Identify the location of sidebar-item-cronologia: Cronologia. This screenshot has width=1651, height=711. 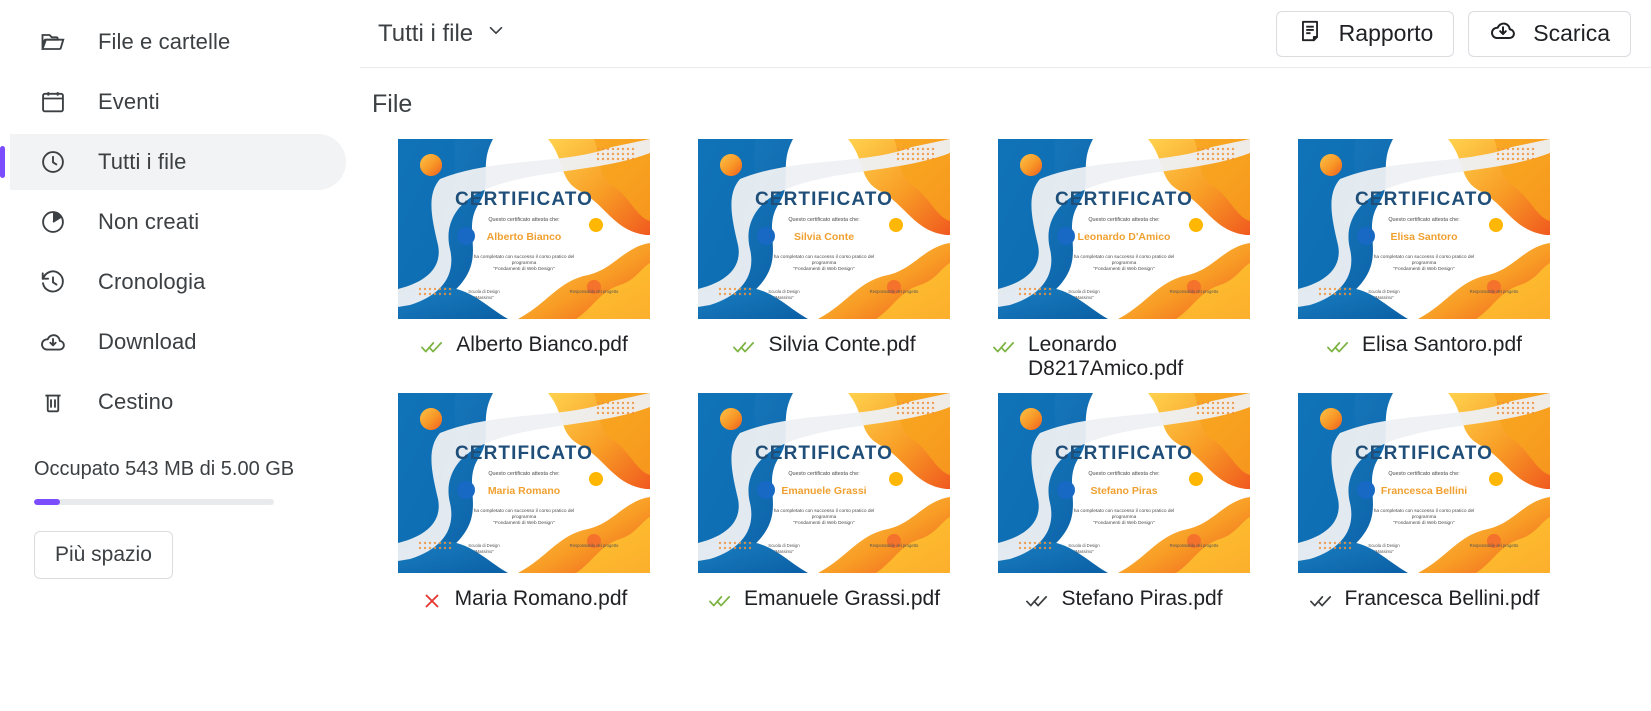
(178, 282).